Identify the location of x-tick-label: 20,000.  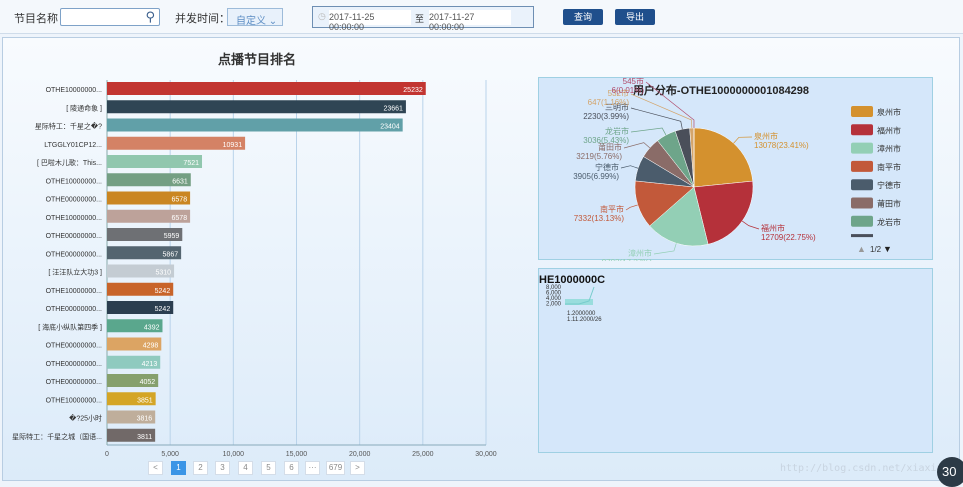
(360, 454).